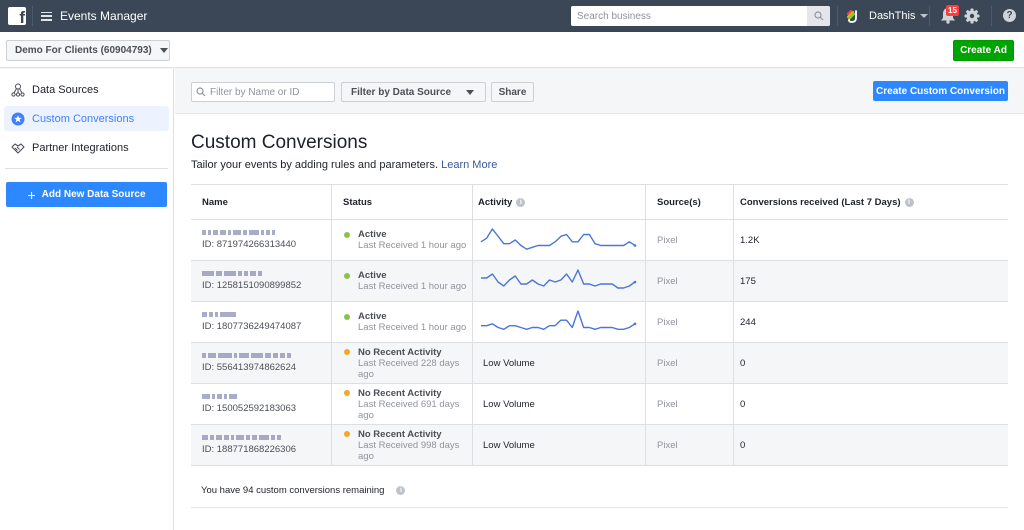 This screenshot has width=1024, height=530. I want to click on name-cell: ID: 1807736249474087, so click(261, 322).